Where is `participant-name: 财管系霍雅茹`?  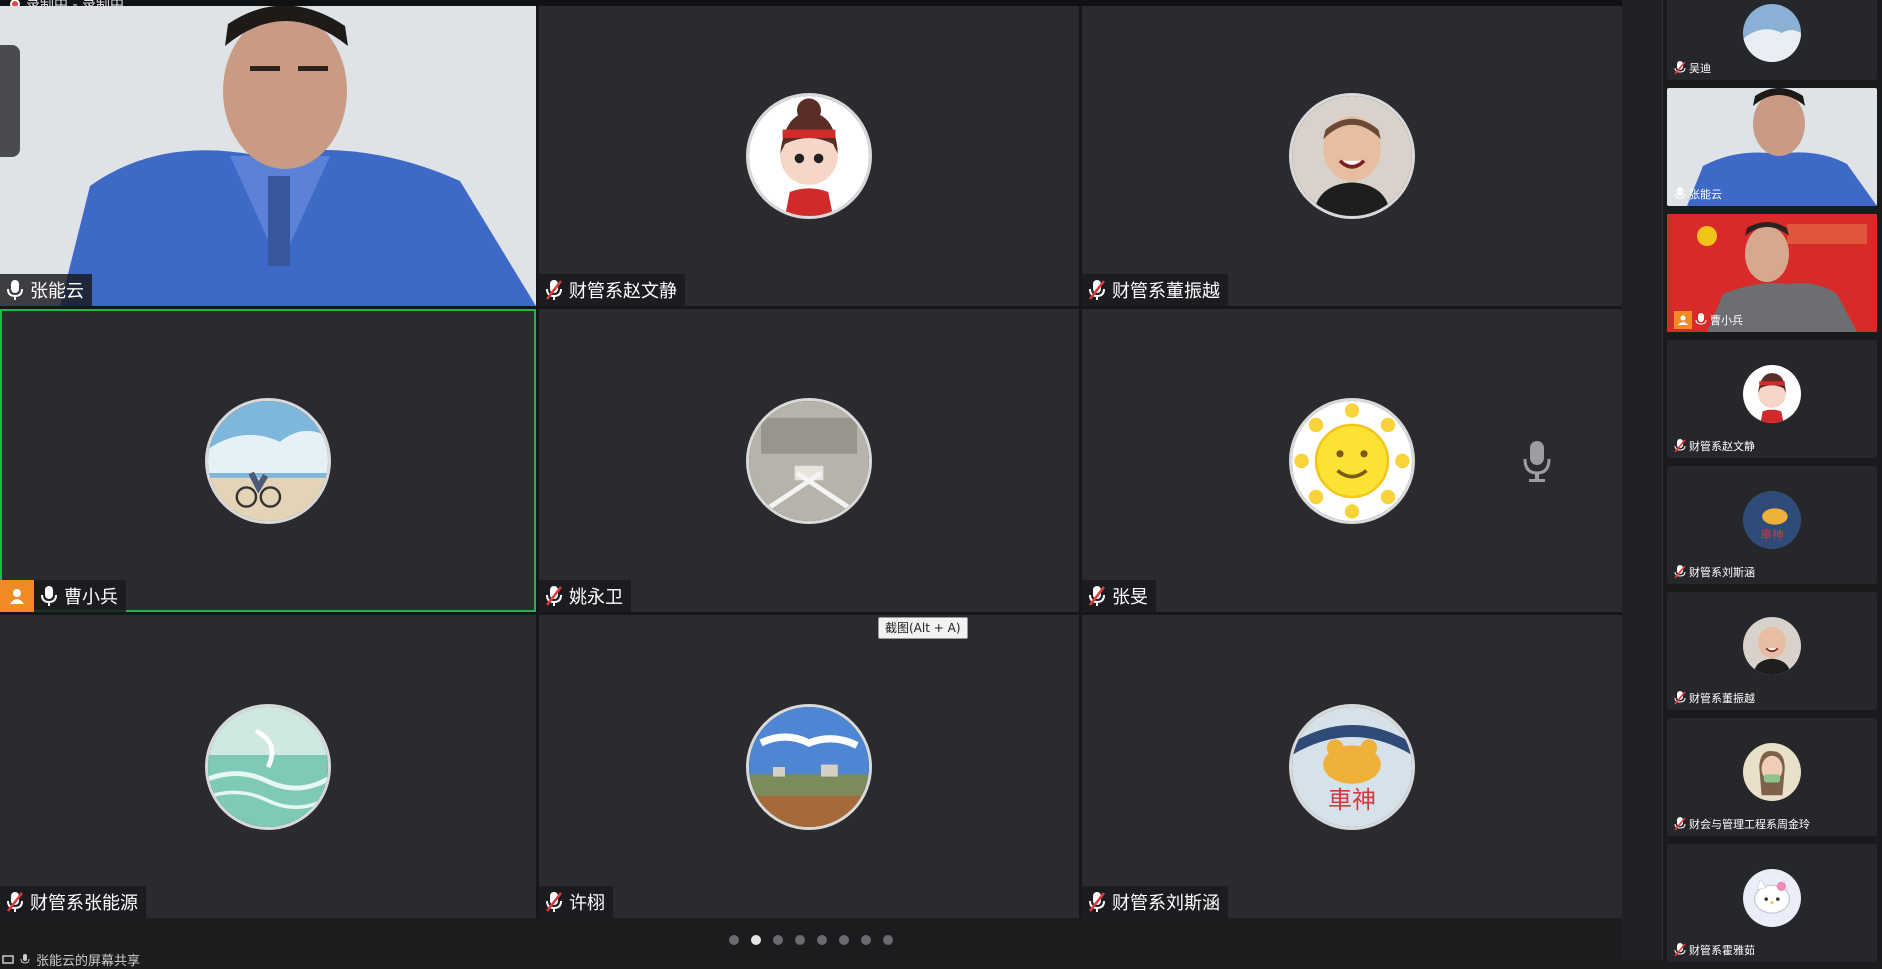 participant-name: 财管系霍雅茹 is located at coordinates (1722, 950).